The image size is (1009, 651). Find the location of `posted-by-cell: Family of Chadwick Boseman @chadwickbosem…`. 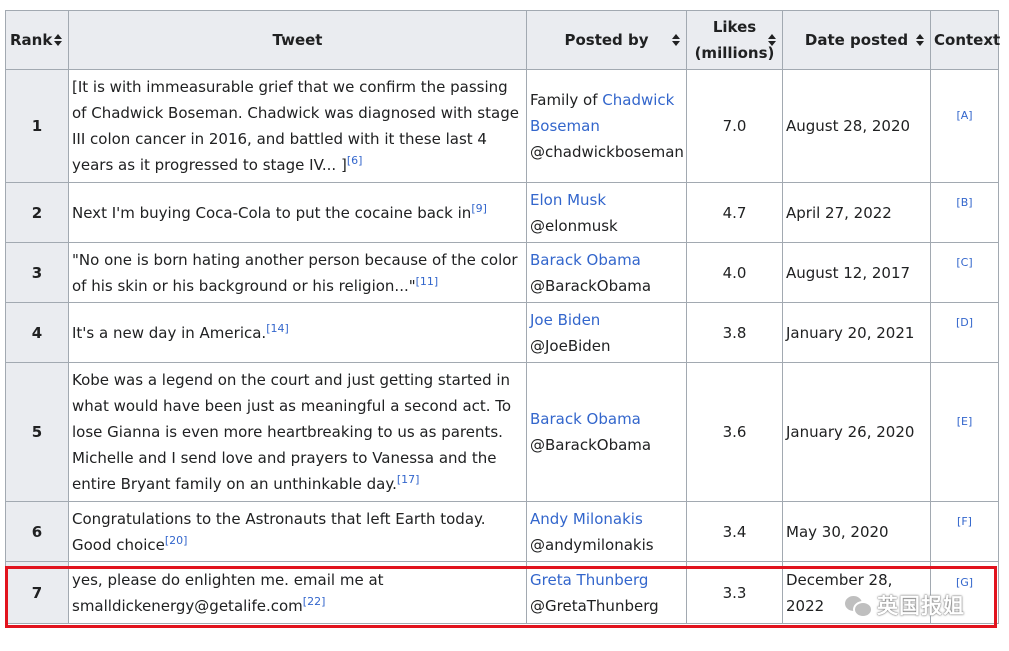

posted-by-cell: Family of Chadwick Boseman @chadwickbosem… is located at coordinates (606, 126).